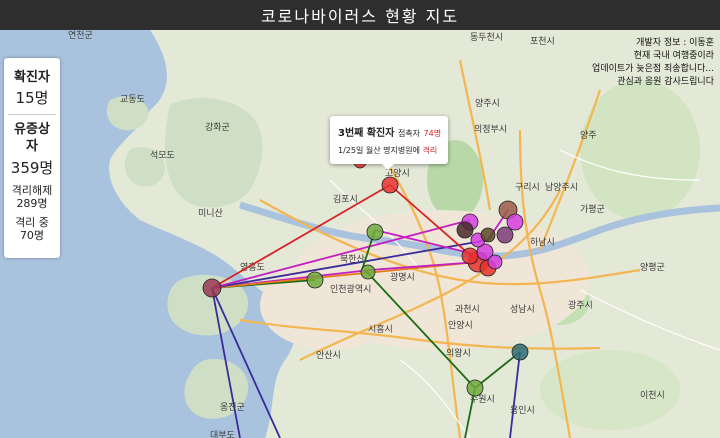  I want to click on map-label: 광주시, so click(580, 305).